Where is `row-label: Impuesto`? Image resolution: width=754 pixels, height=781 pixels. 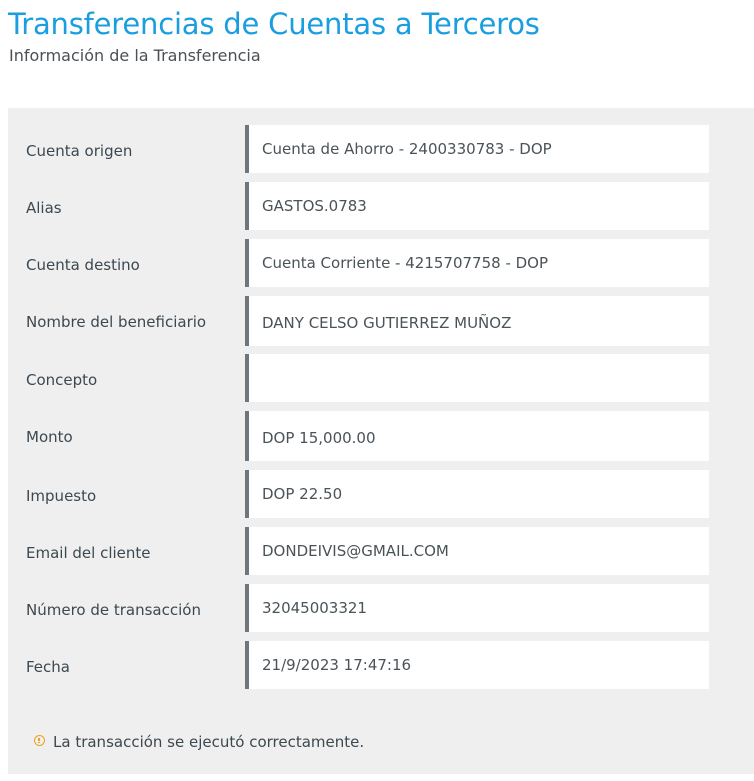 row-label: Impuesto is located at coordinates (61, 496).